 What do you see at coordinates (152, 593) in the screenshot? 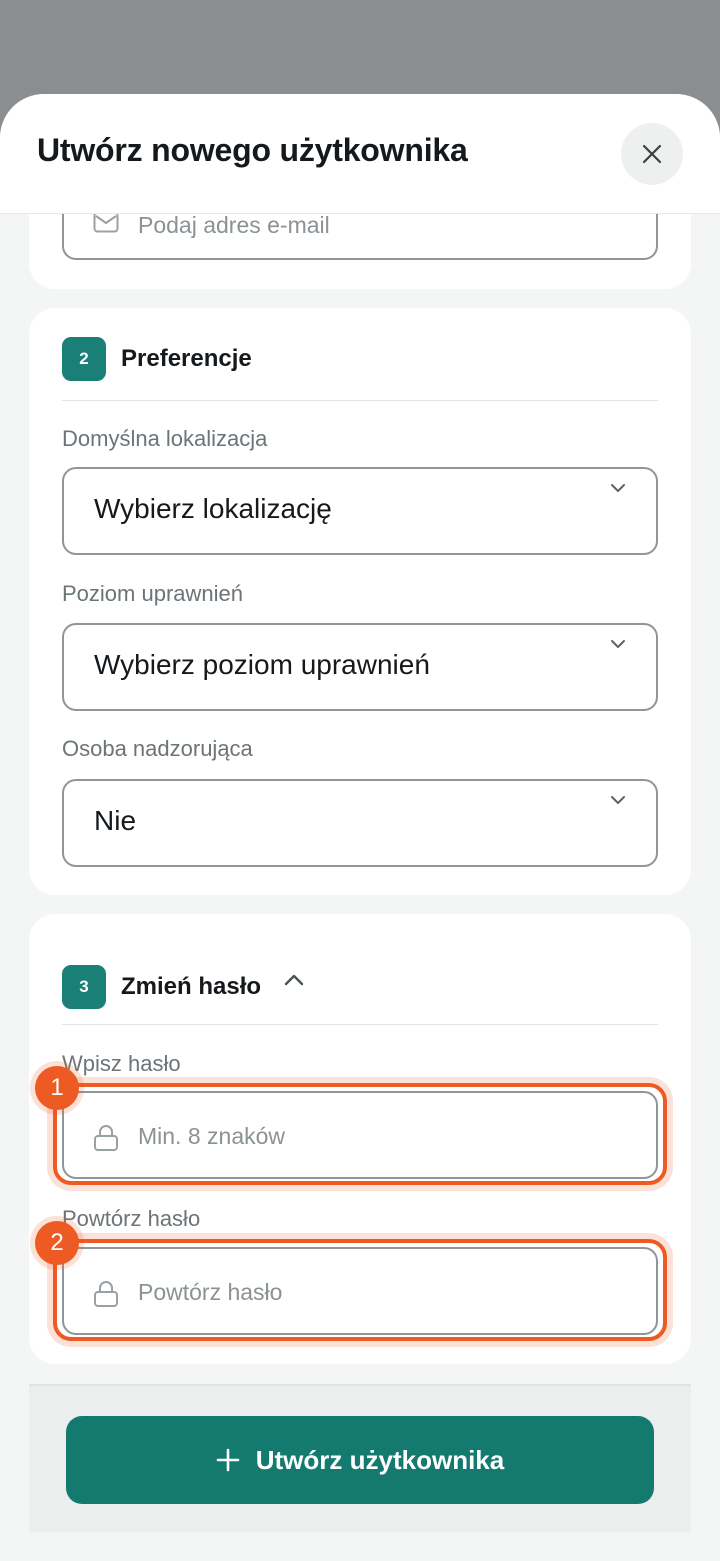
I see `permission-label: Poziom uprawnień` at bounding box center [152, 593].